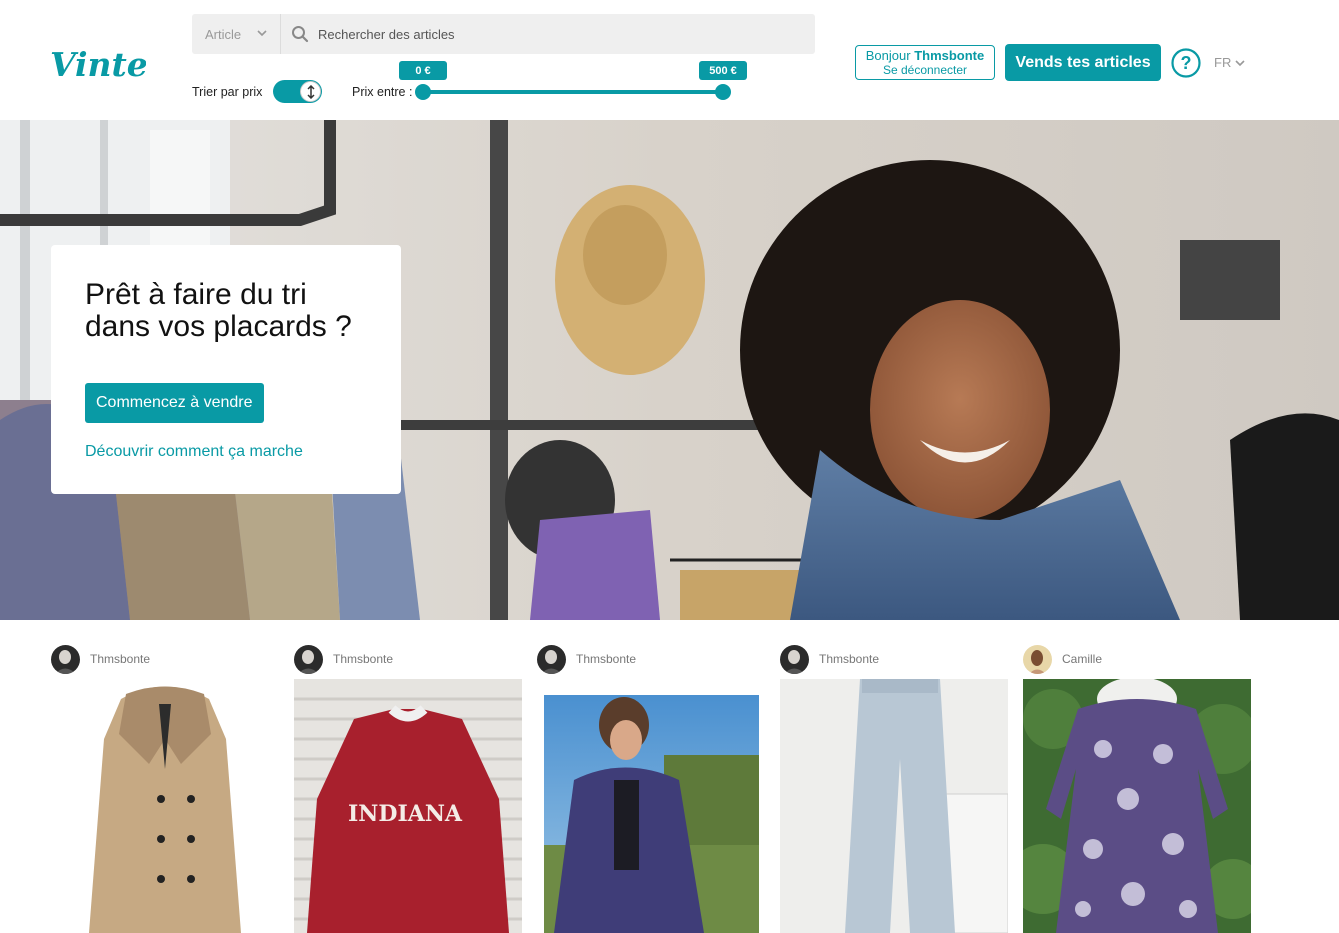  What do you see at coordinates (888, 55) in the screenshot?
I see `account-greeting: Bonjour` at bounding box center [888, 55].